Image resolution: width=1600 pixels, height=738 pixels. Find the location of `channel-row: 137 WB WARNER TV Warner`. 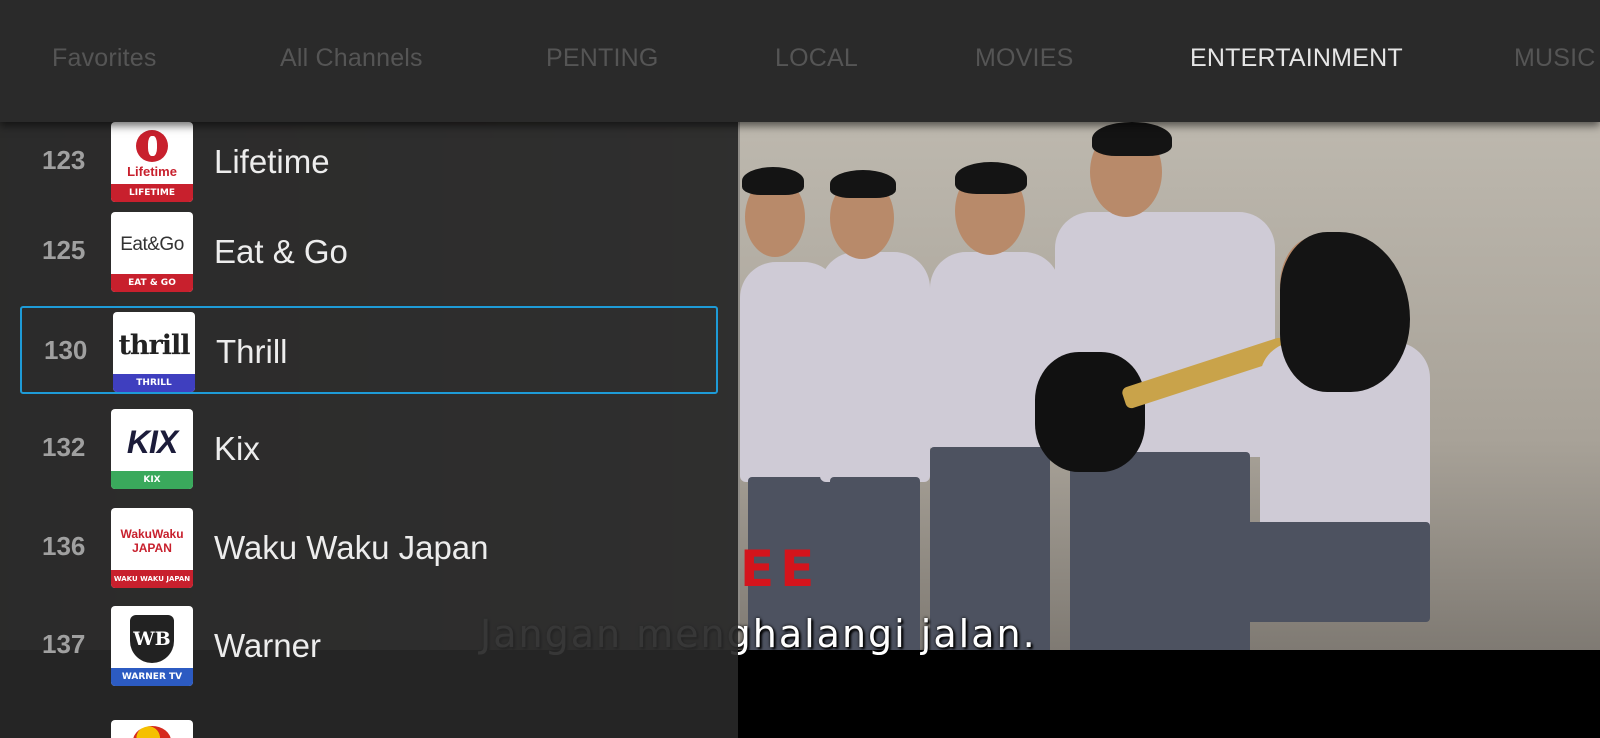

channel-row: 137 WB WARNER TV Warner is located at coordinates (369, 646).